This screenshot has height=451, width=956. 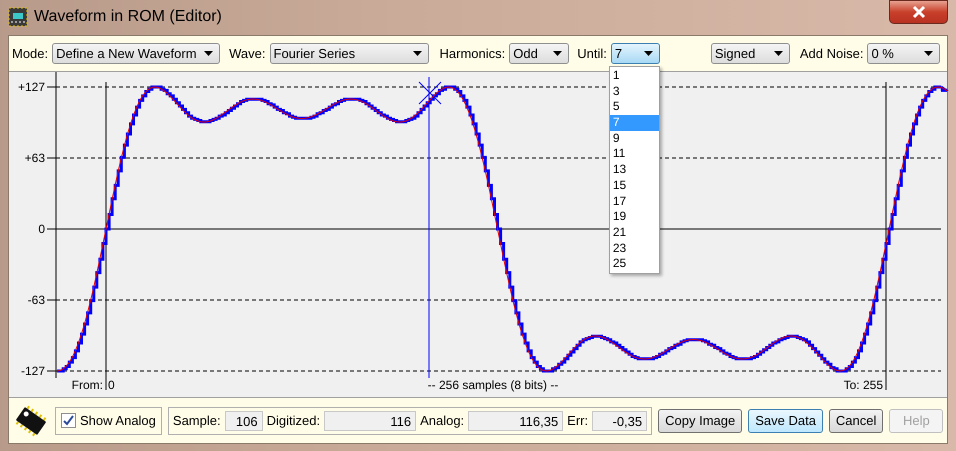 I want to click on range-value: 0, so click(x=111, y=385).